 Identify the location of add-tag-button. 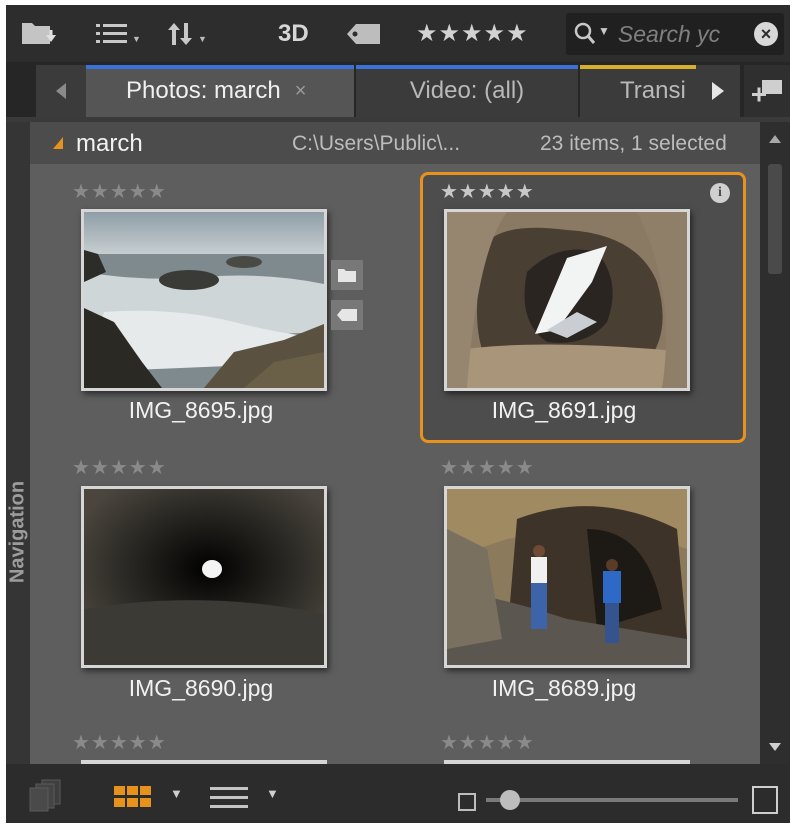
(347, 315).